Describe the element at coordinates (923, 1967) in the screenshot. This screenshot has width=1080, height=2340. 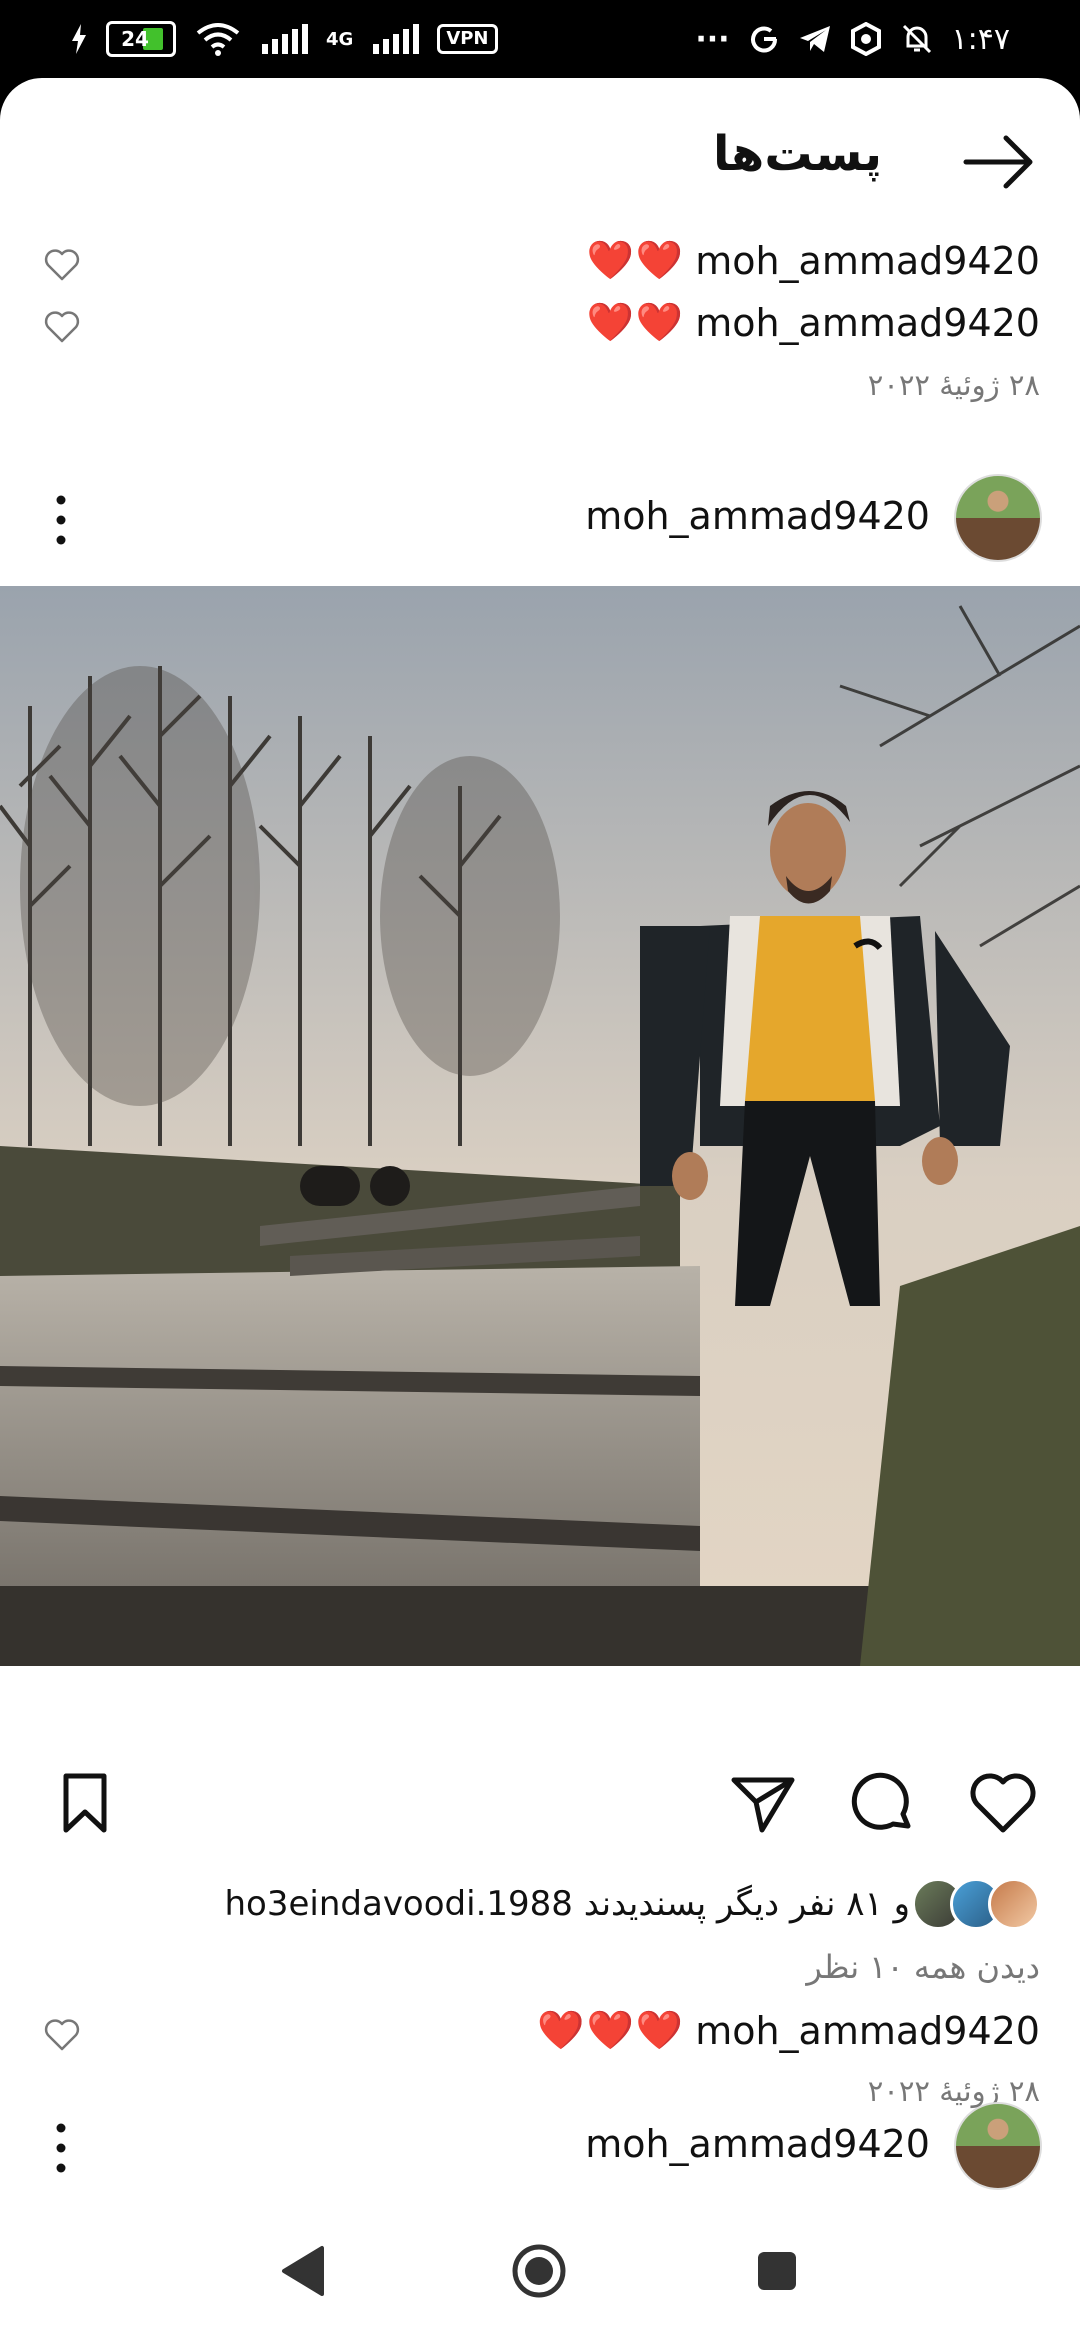
I see `view-all-comments-link: دیدن همه ۱۰ نظر` at that location.